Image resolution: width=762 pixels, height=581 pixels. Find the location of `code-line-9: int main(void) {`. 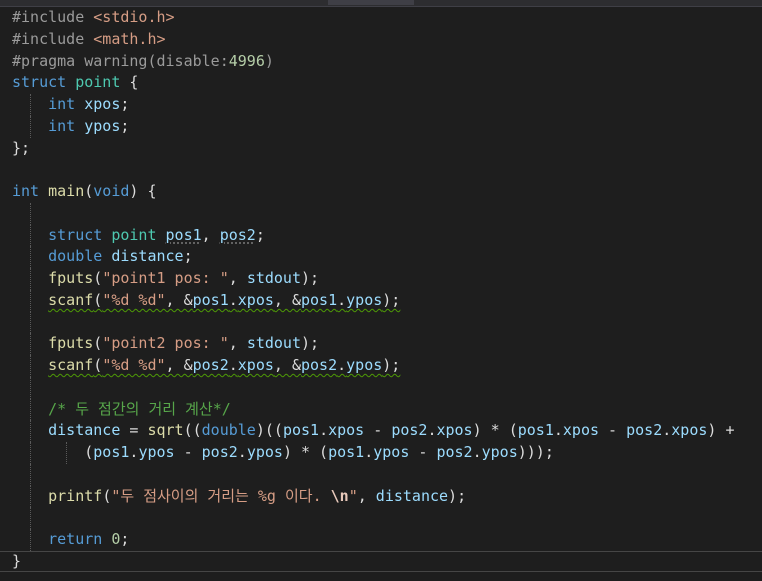

code-line-9: int main(void) { is located at coordinates (387, 192).